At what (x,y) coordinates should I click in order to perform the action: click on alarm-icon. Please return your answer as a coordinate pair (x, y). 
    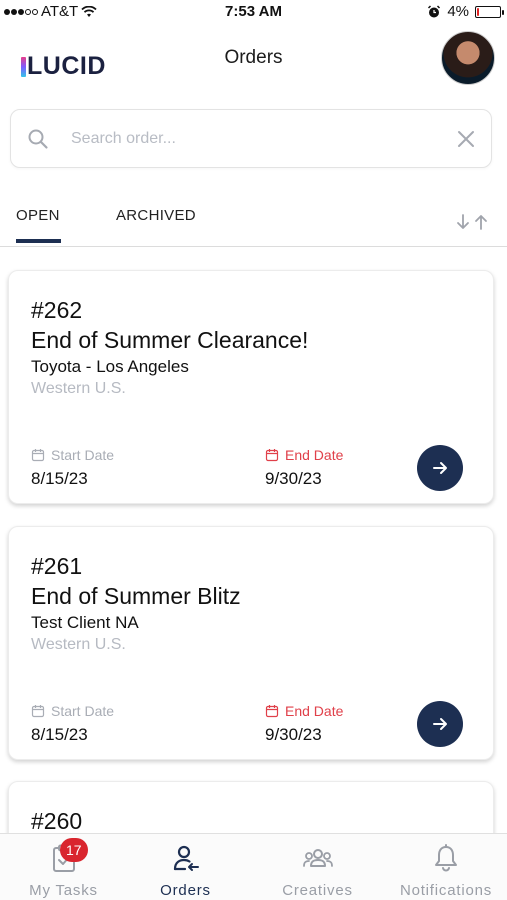
    Looking at the image, I should click on (434, 10).